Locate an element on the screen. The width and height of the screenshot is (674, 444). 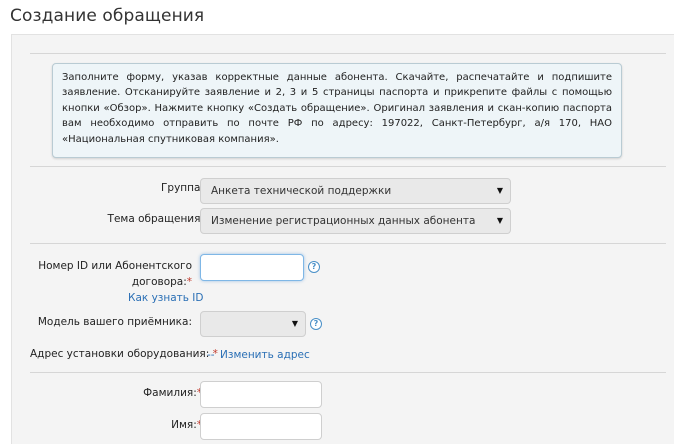
group-select-value: Анкета технической поддержки is located at coordinates (301, 191).